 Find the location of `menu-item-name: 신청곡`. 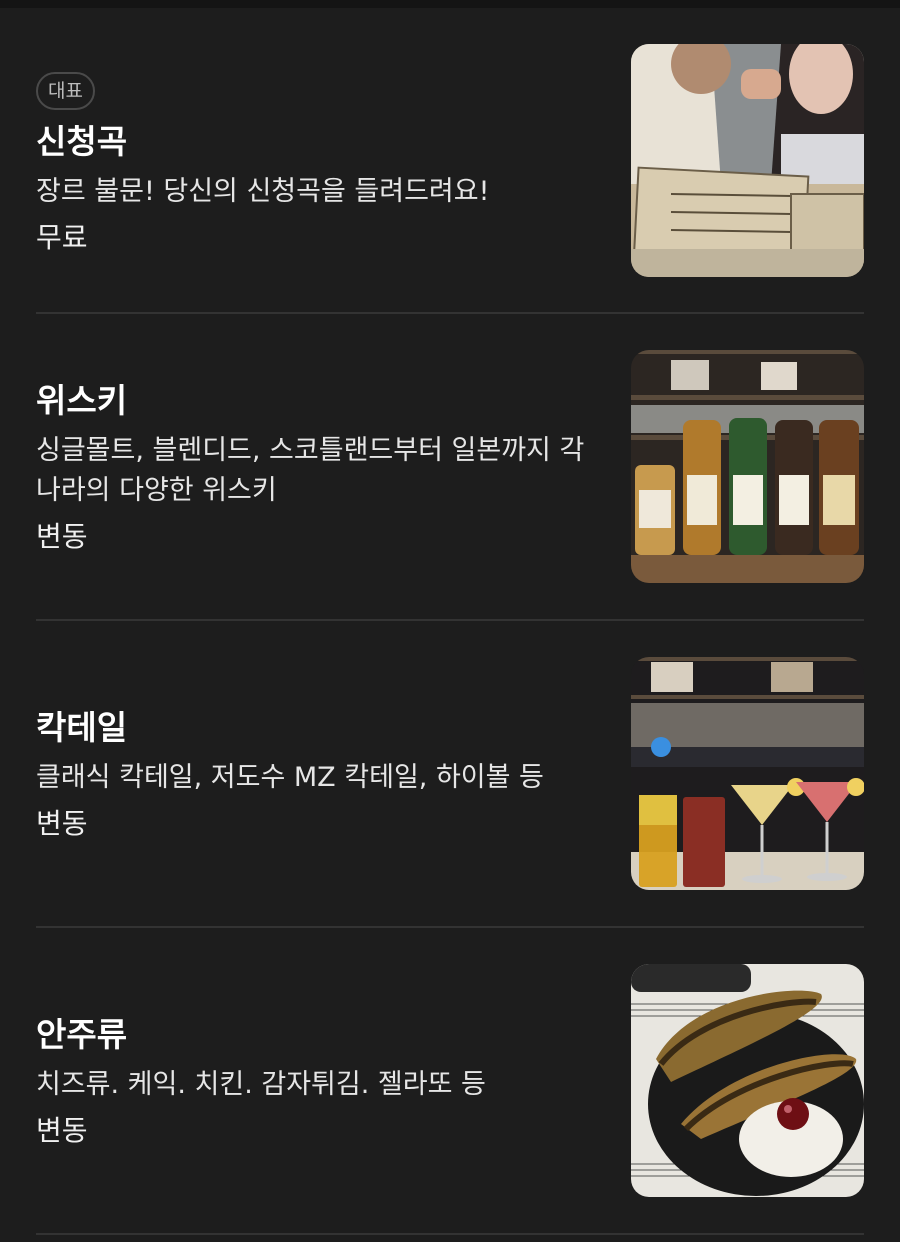

menu-item-name: 신청곡 is located at coordinates (82, 141).